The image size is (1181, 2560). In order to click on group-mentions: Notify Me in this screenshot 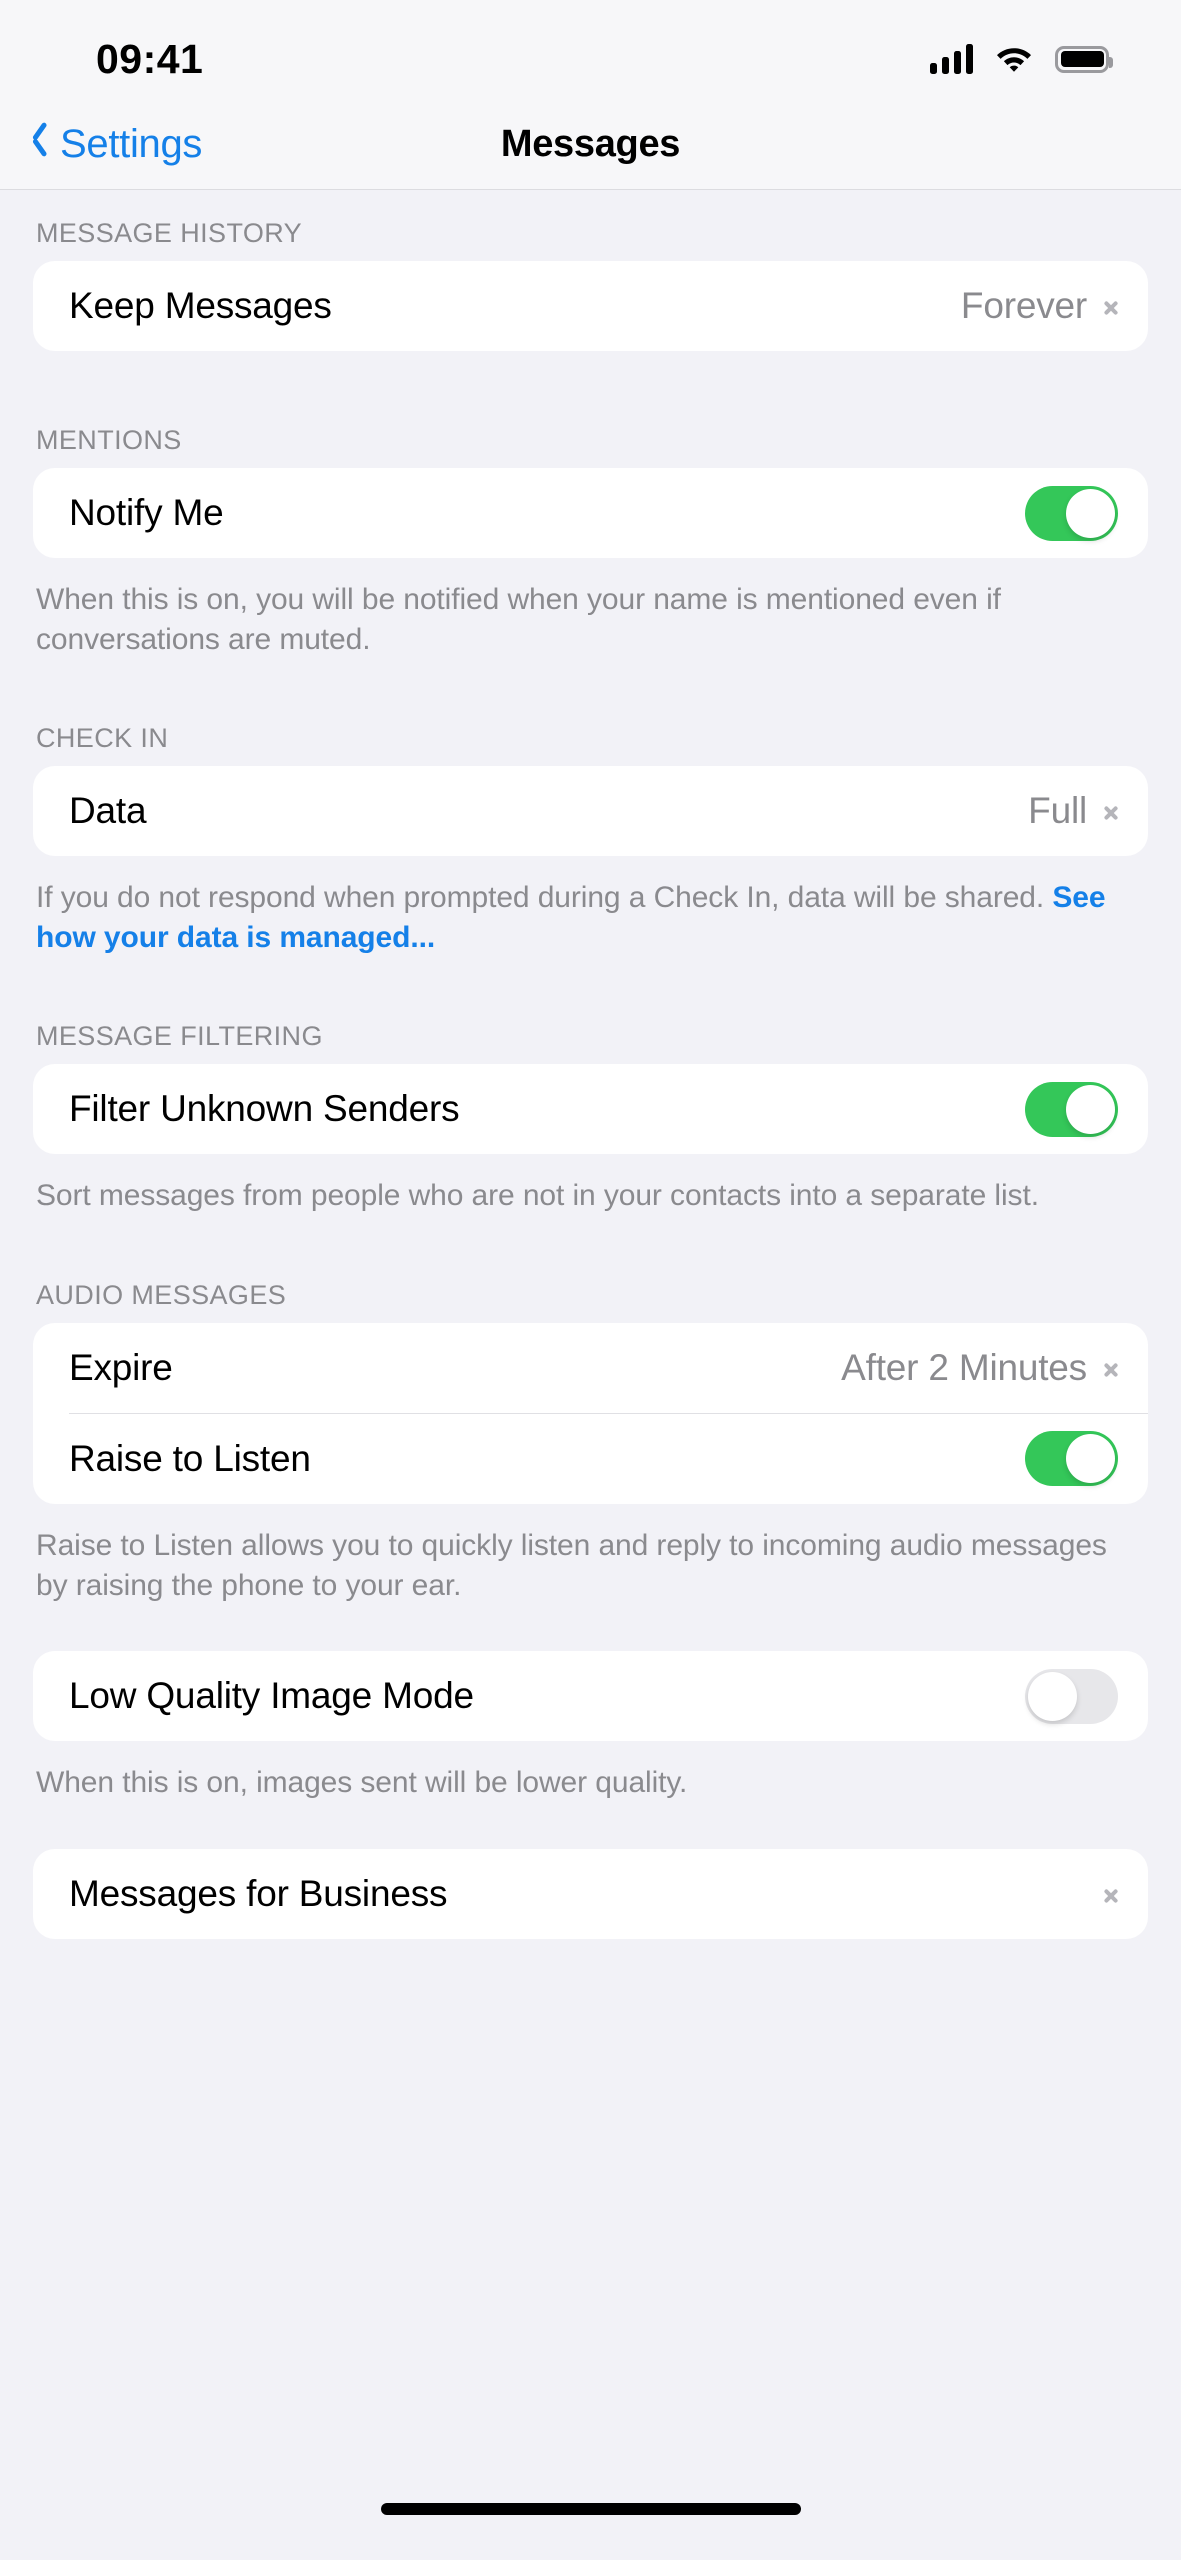, I will do `click(590, 513)`.